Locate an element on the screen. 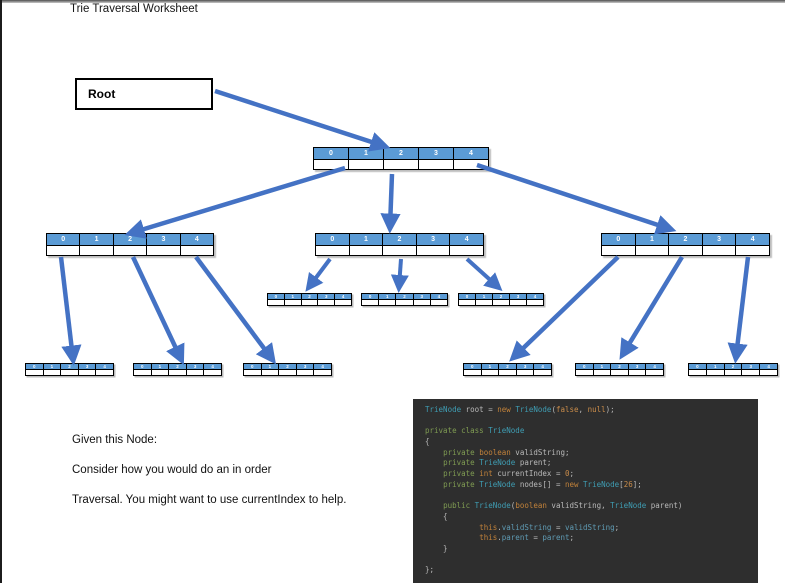 The width and height of the screenshot is (785, 583). window-left-edge is located at coordinates (1, 291).